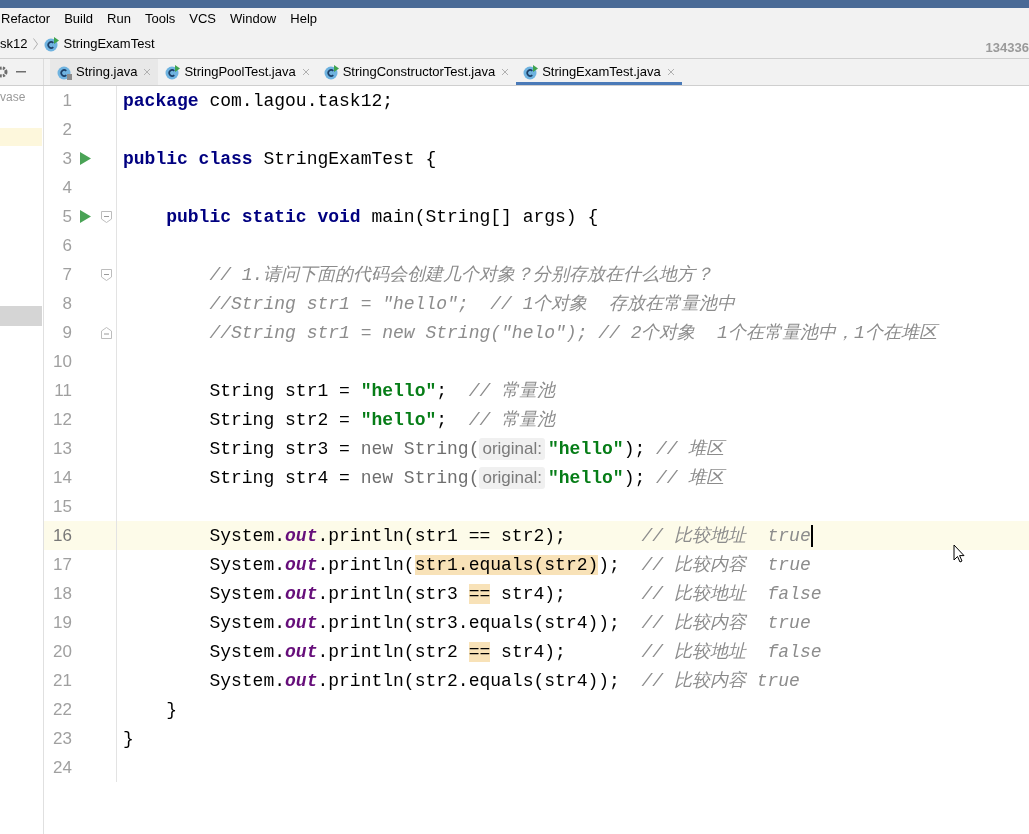 The image size is (1029, 834). Describe the element at coordinates (66, 303) in the screenshot. I see `line-number: 8` at that location.